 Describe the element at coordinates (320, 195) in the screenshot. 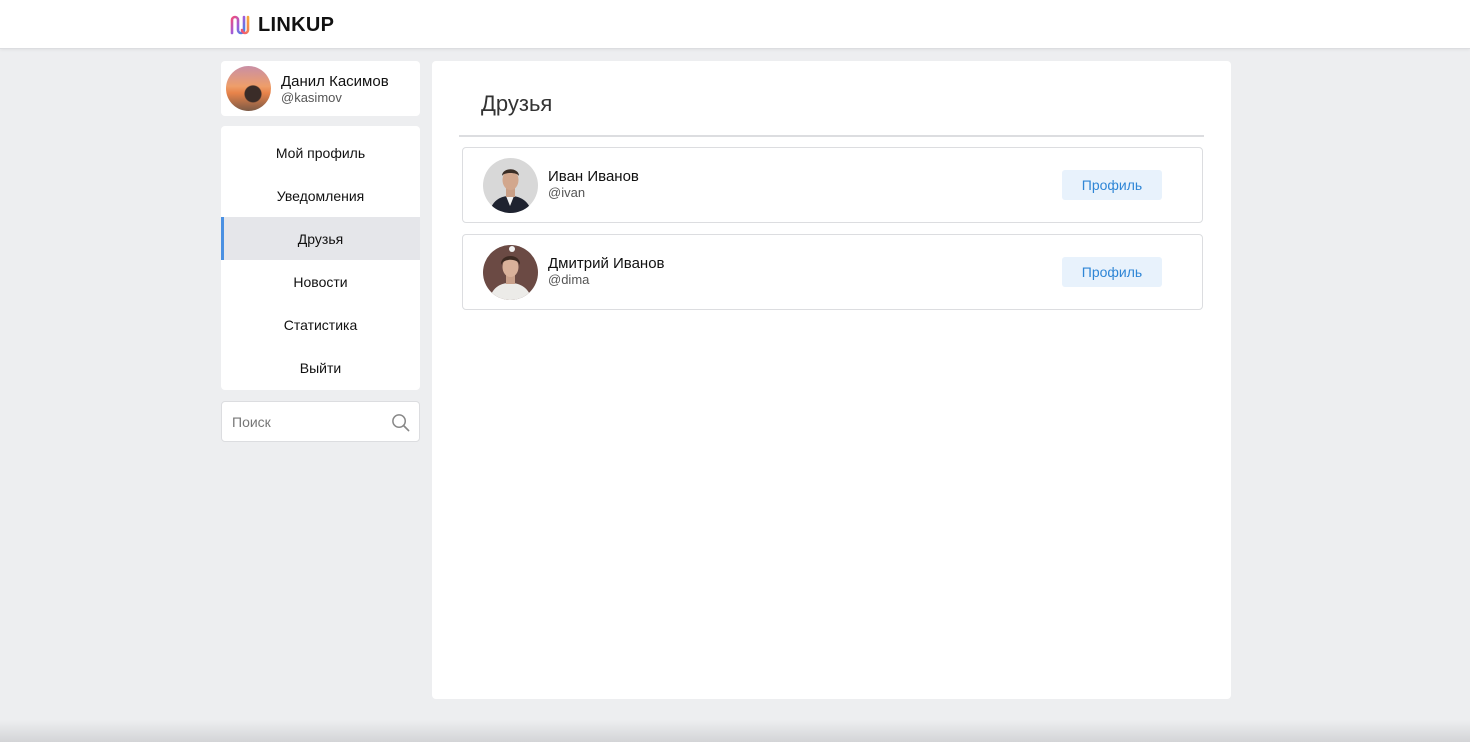

I see `sidebar-item-notifications: Уведомления` at that location.